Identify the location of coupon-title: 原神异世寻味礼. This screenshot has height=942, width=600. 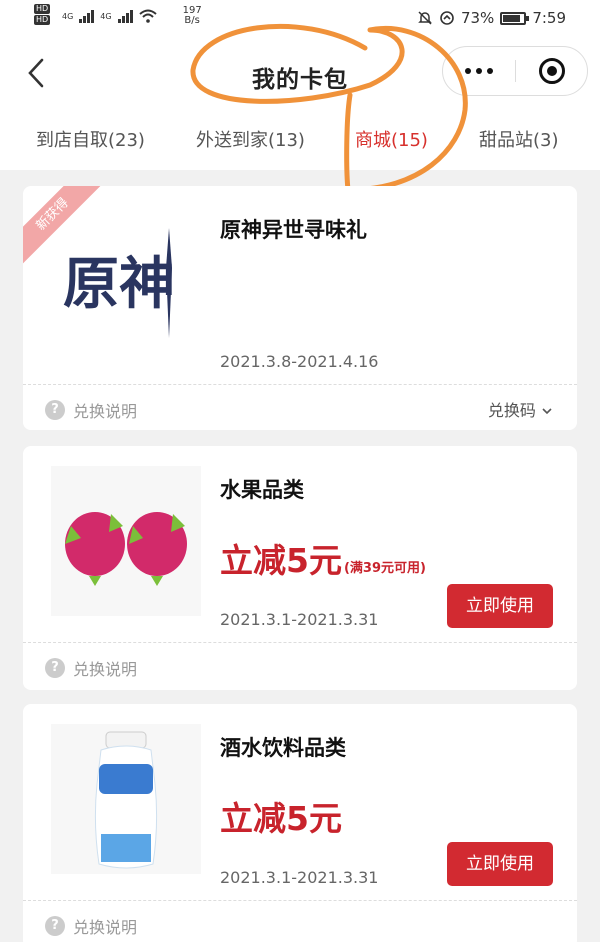
(293, 230).